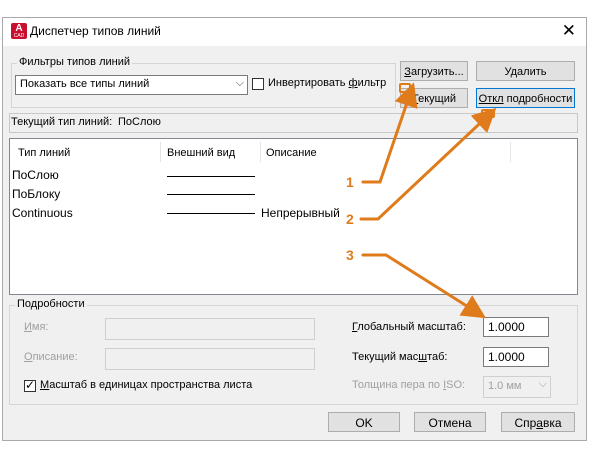 This screenshot has height=456, width=590. I want to click on cancel-button: Отмена, so click(450, 422).